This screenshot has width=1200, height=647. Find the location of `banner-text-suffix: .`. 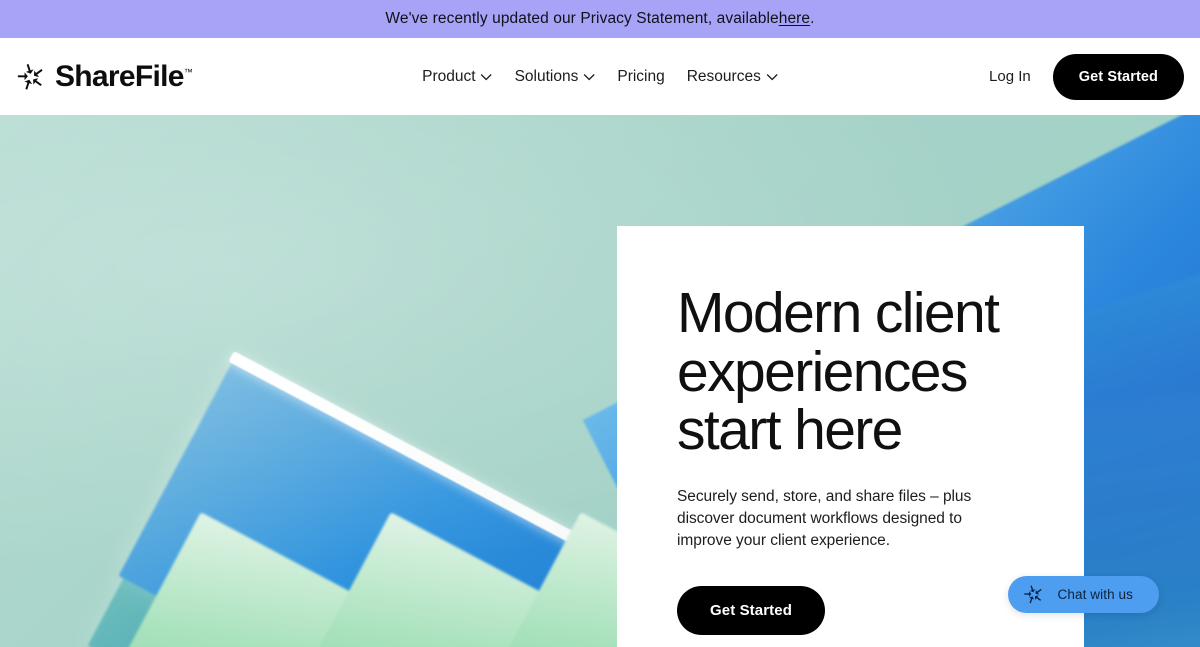

banner-text-suffix: . is located at coordinates (812, 18).